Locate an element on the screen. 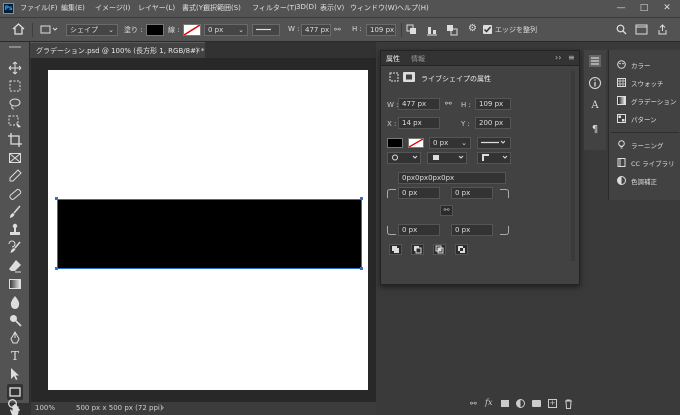  crop-tool-icon is located at coordinates (15, 140).